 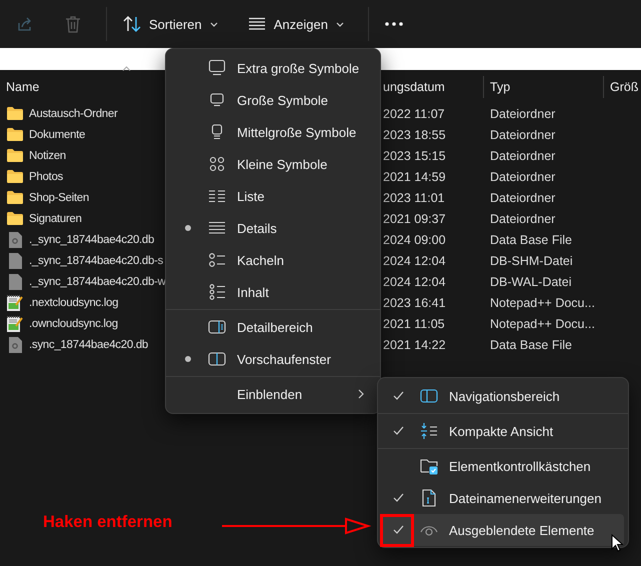 What do you see at coordinates (414, 323) in the screenshot?
I see `date-cell-text: 2021 11:05` at bounding box center [414, 323].